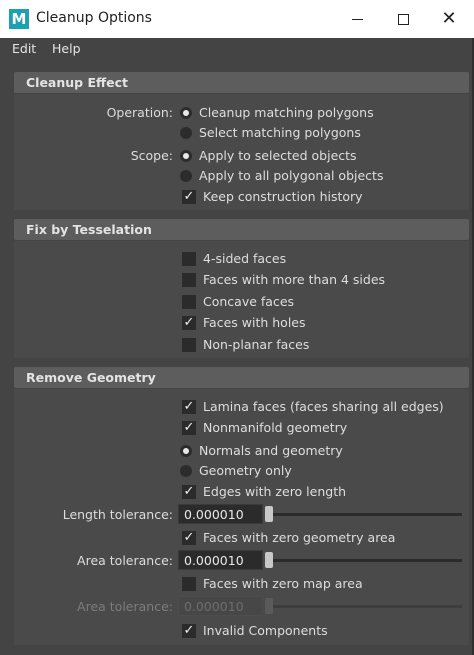 The image size is (474, 655). Describe the element at coordinates (245, 470) in the screenshot. I see `radio-label: Geometry only` at that location.